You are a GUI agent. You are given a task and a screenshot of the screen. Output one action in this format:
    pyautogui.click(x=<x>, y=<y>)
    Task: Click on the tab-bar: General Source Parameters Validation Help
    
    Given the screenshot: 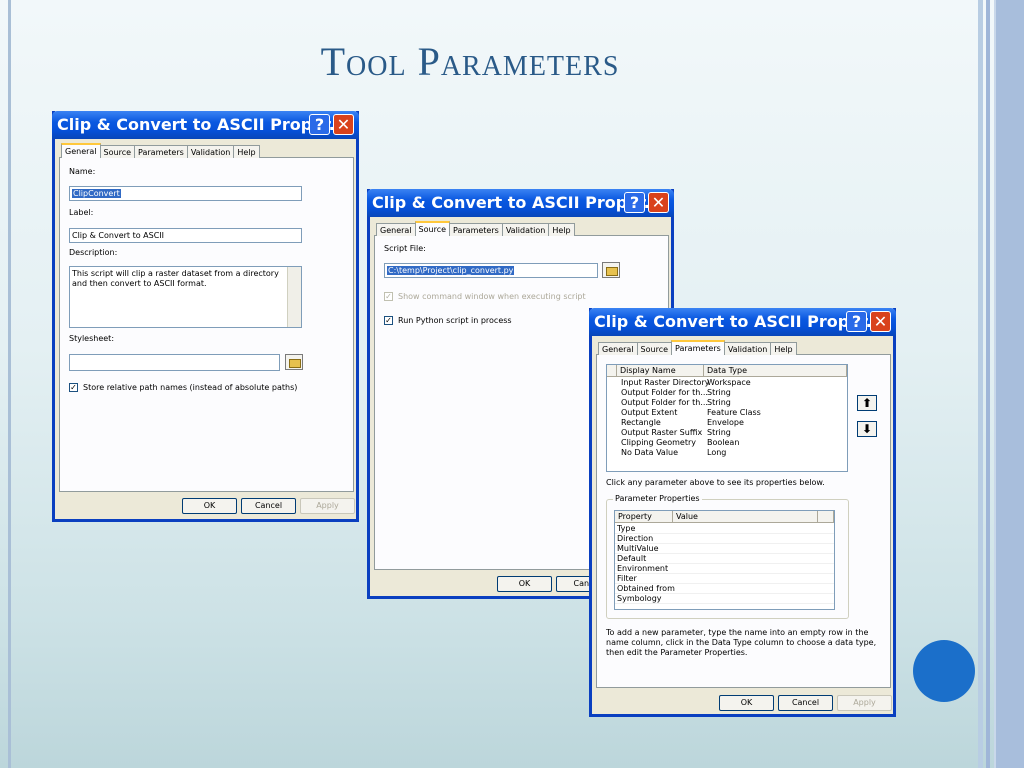 What is the action you would take?
    pyautogui.click(x=160, y=150)
    